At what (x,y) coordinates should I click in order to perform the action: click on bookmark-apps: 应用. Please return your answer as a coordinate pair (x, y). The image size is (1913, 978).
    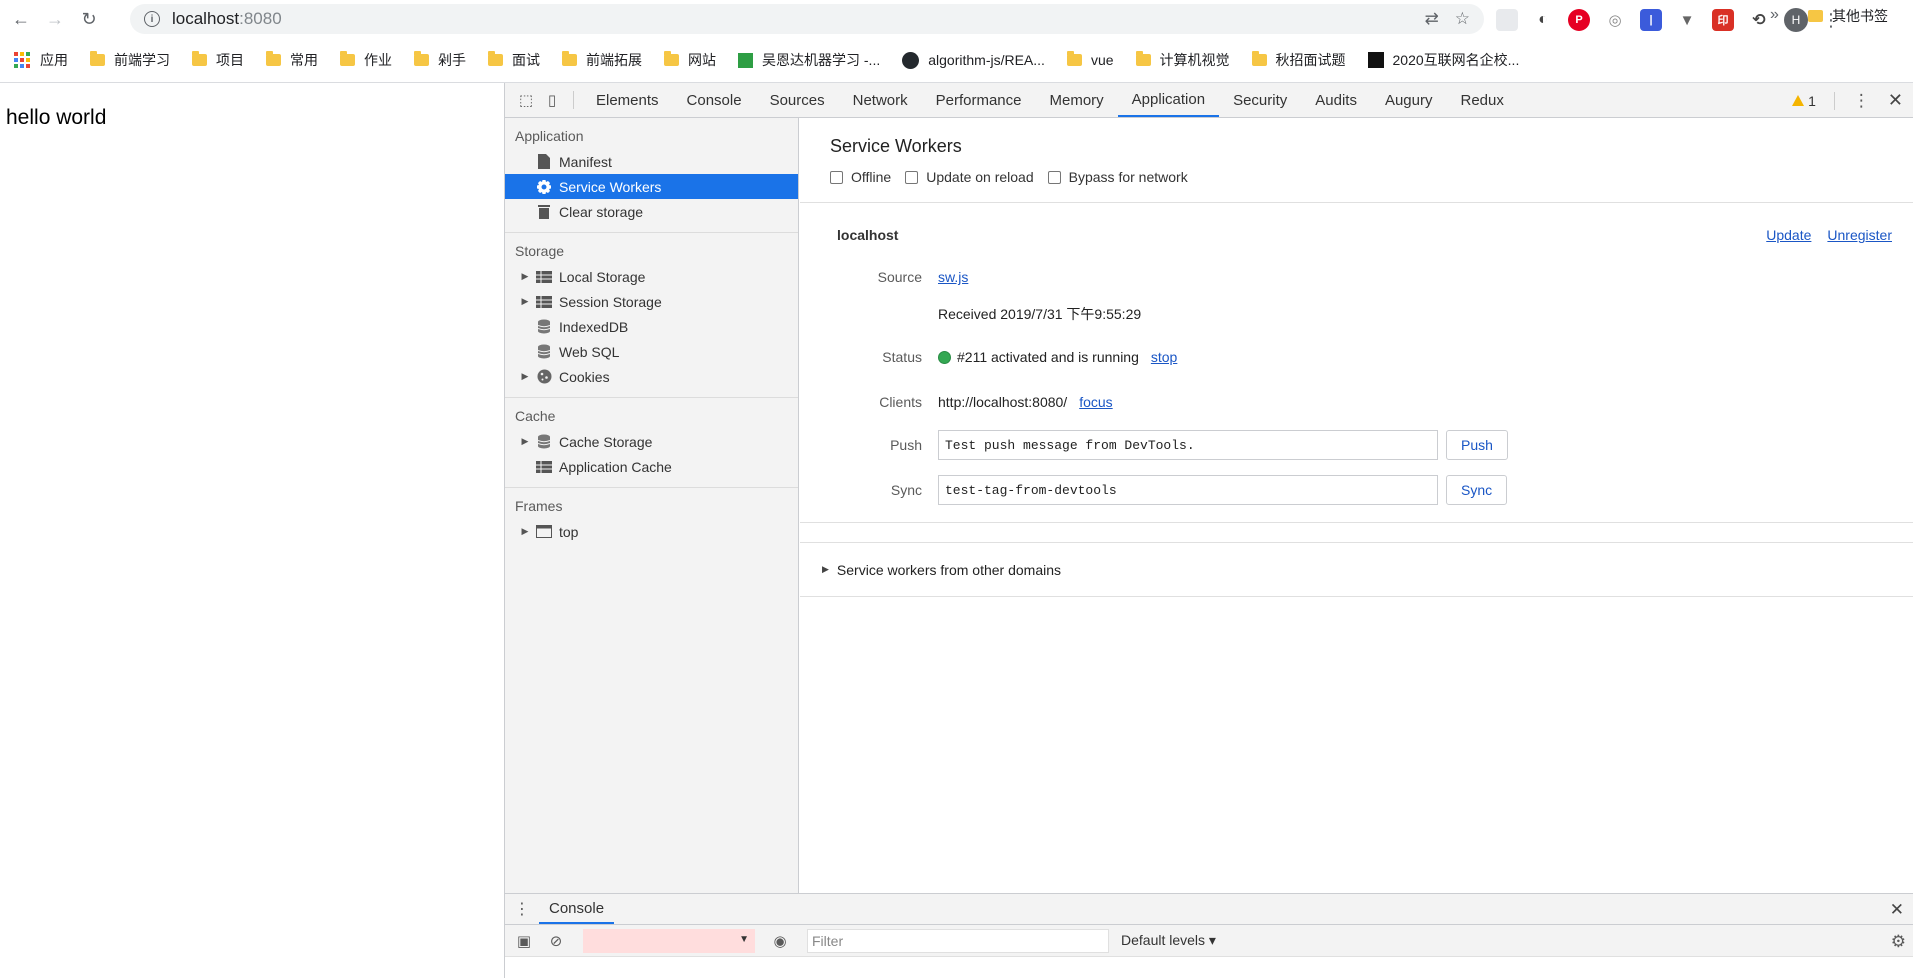
    Looking at the image, I should click on (54, 60).